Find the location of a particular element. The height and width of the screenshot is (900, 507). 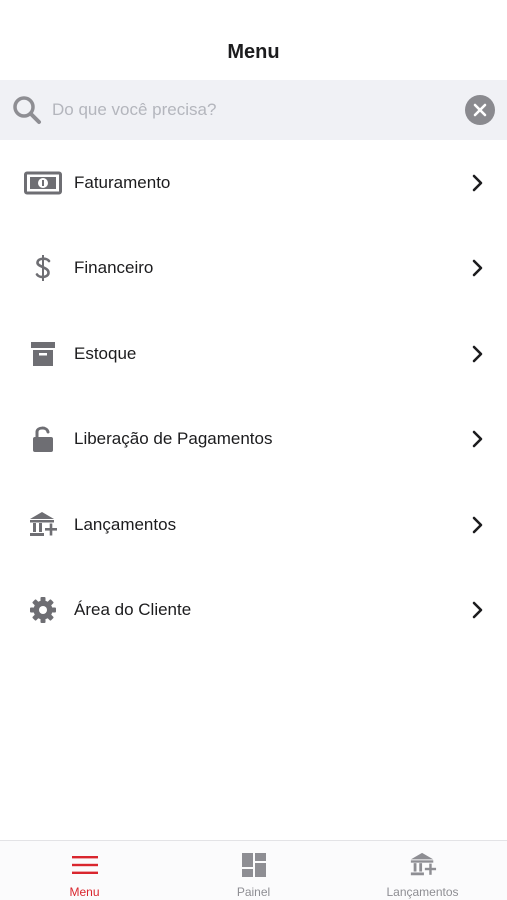

search-bar is located at coordinates (253, 110).